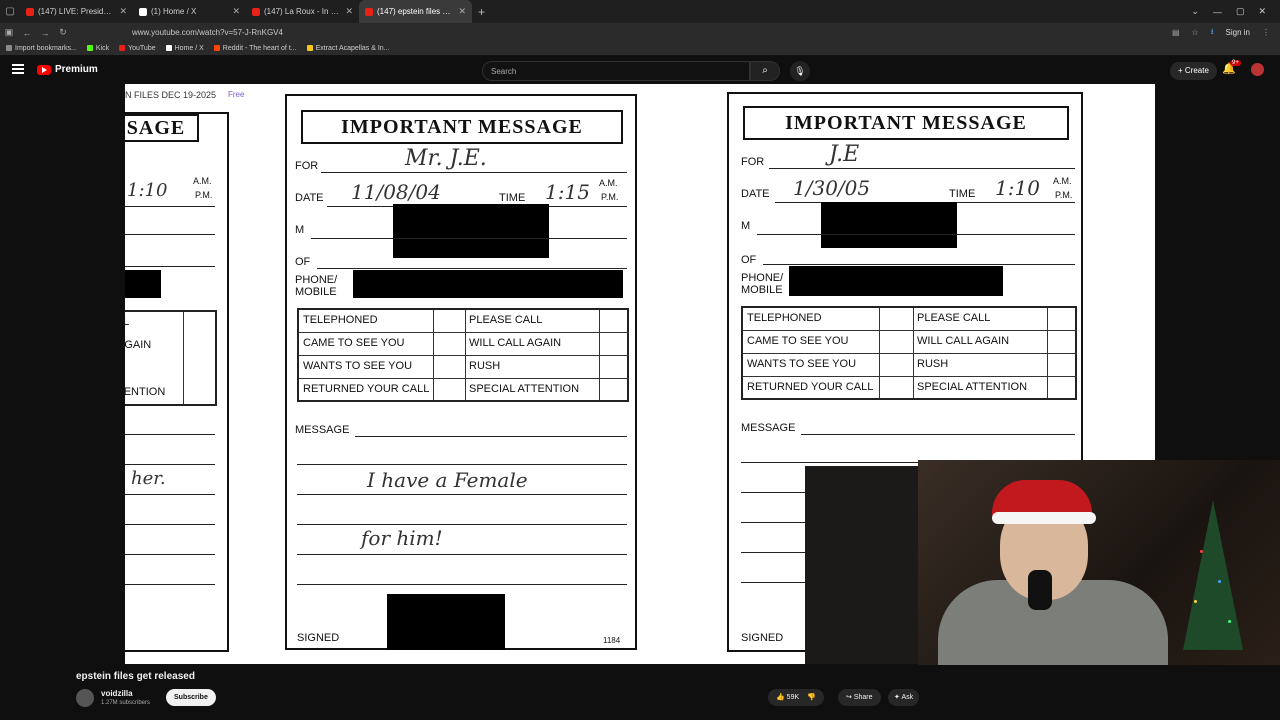 This screenshot has height=720, width=1280. Describe the element at coordinates (506, 320) in the screenshot. I see `please-call-option: PLEASE CALL` at that location.